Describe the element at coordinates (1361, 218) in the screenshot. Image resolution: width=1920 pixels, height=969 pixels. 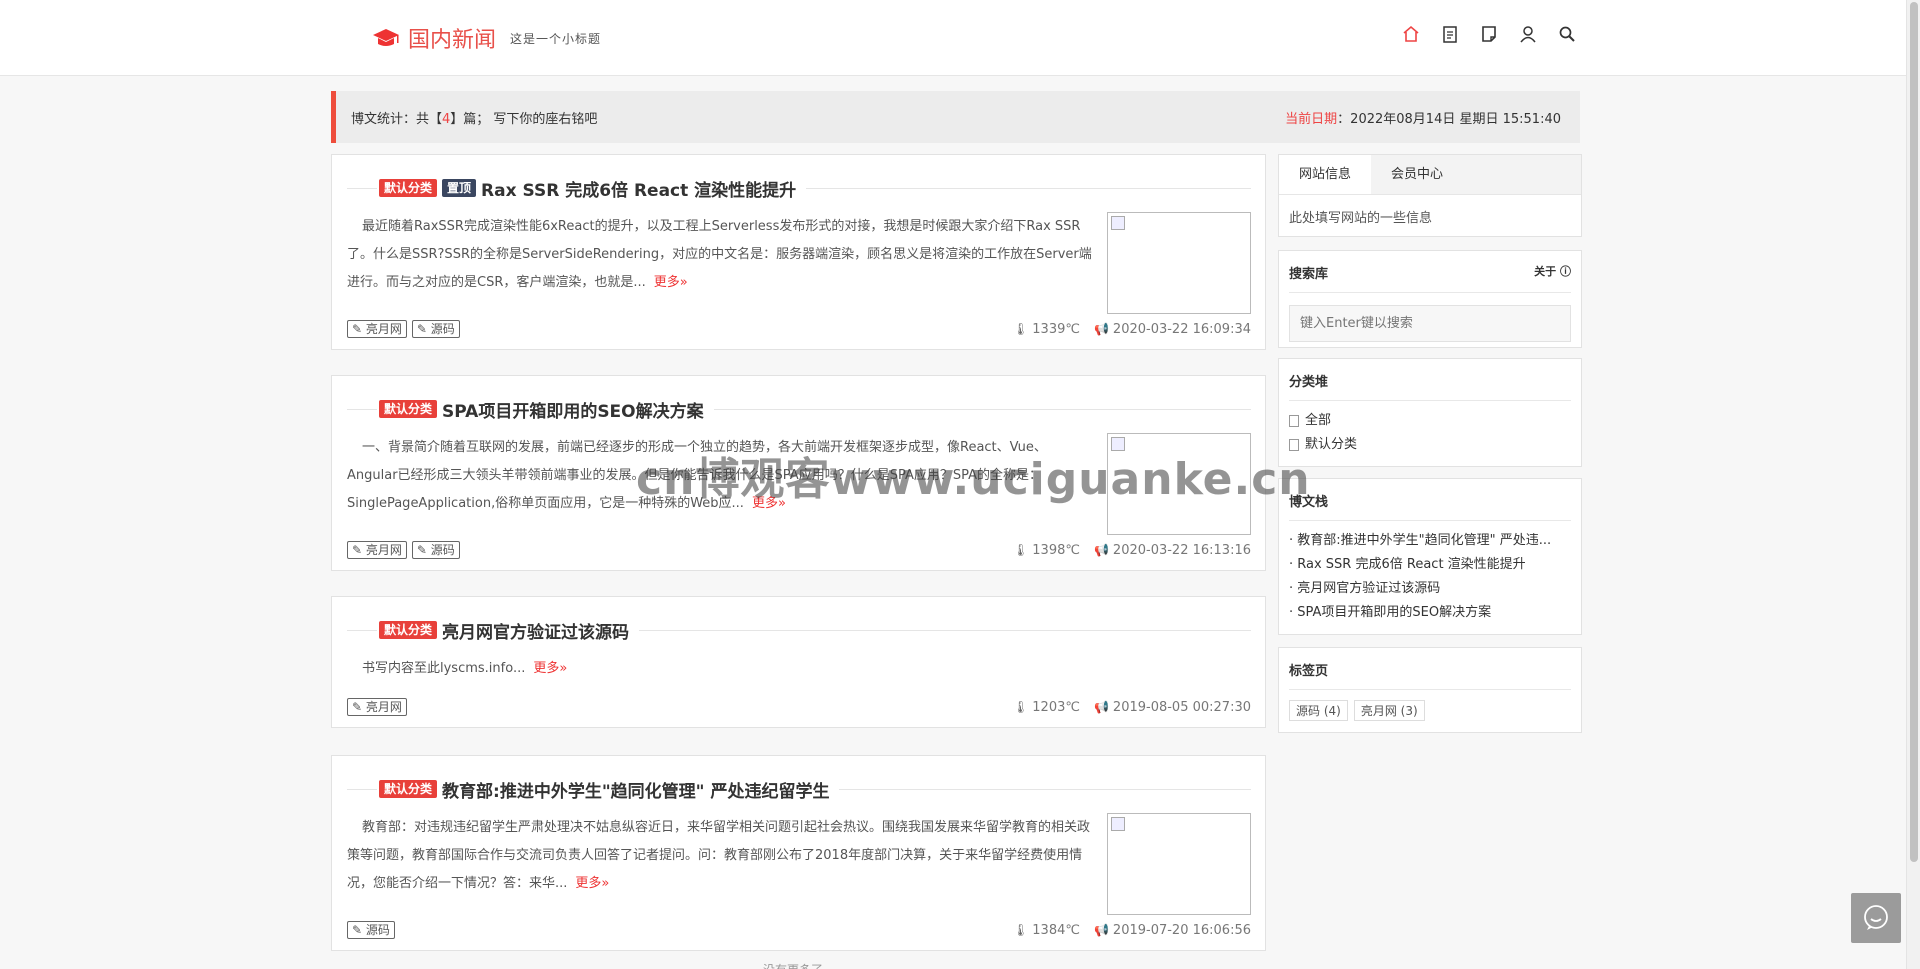
I see `site-info-text: 此处填写网站的一些信息` at that location.